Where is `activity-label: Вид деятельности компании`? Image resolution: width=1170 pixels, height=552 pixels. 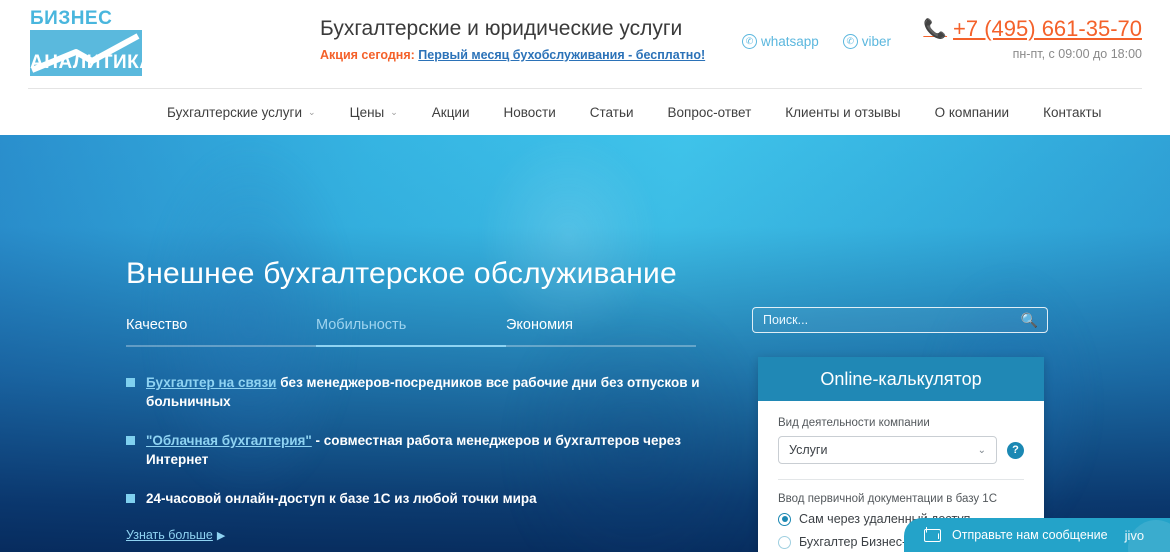 activity-label: Вид деятельности компании is located at coordinates (854, 423).